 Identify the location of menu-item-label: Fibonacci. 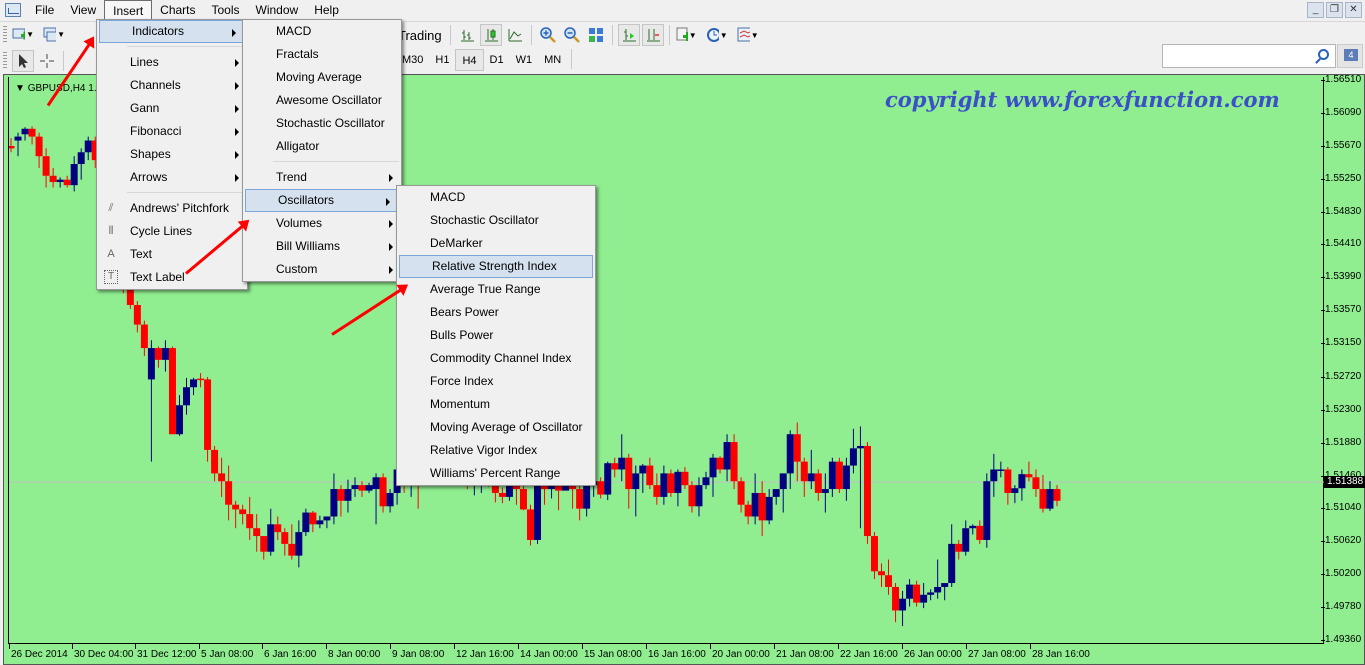
(156, 131).